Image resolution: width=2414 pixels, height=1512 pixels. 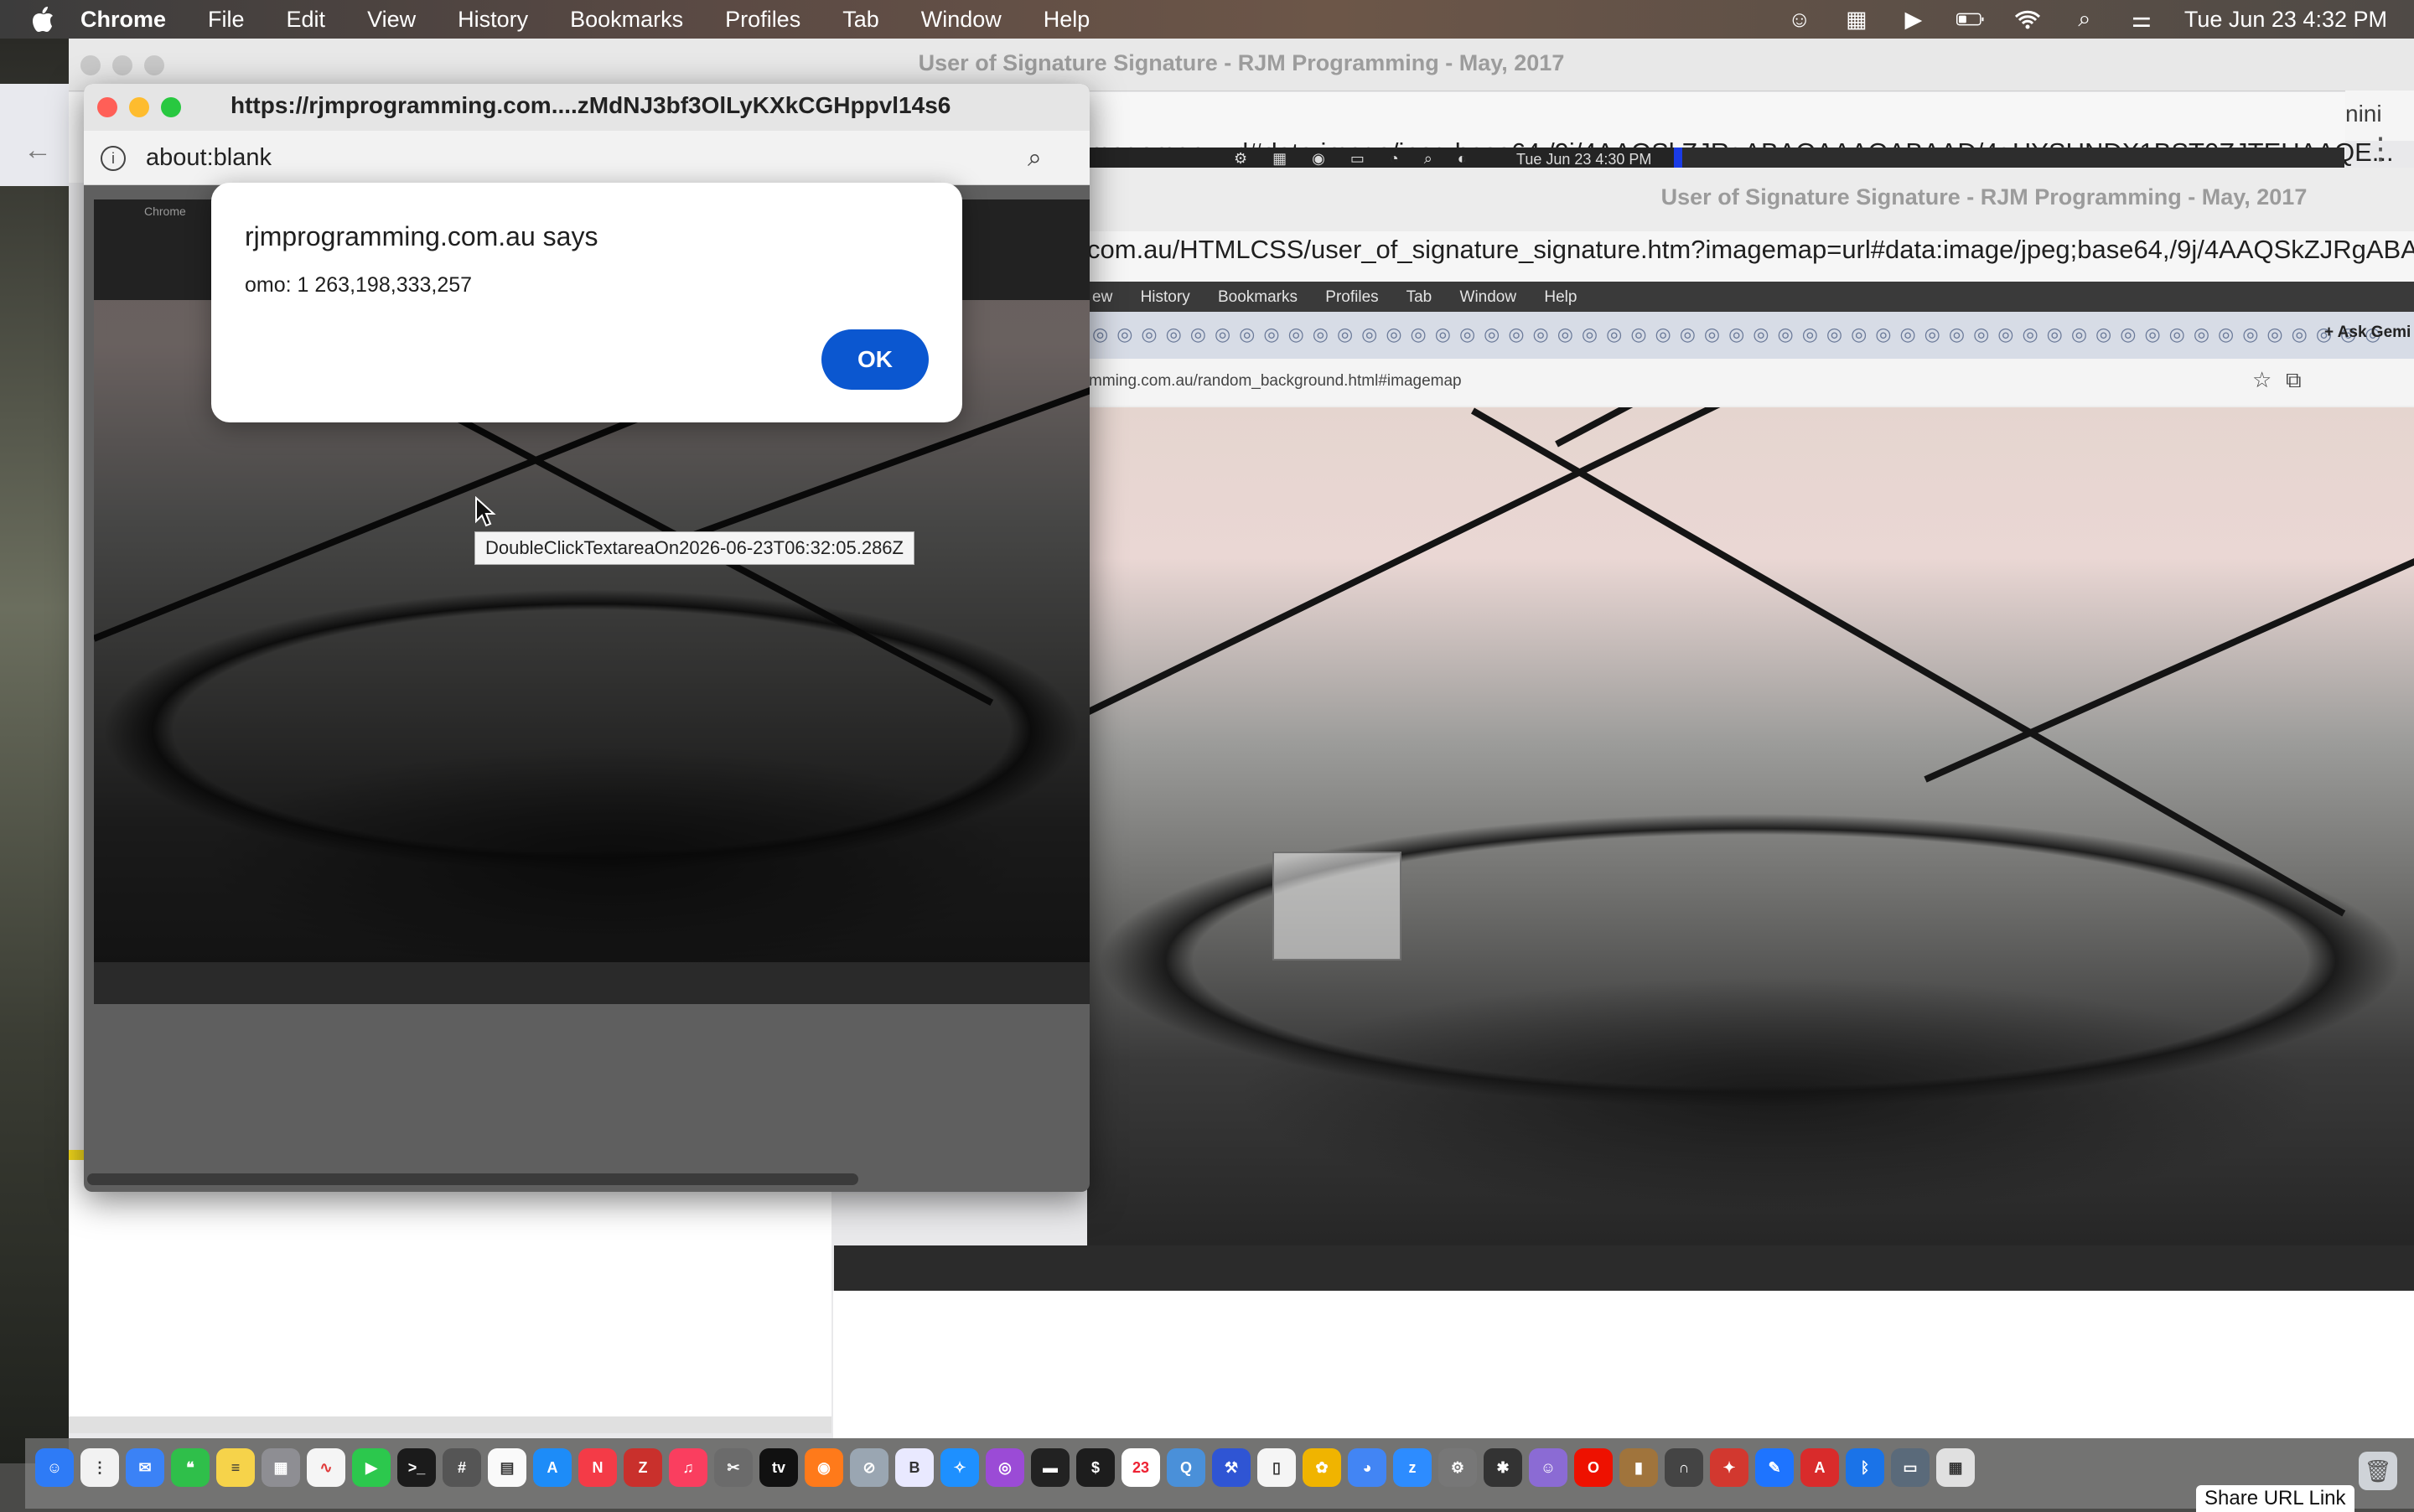 What do you see at coordinates (1956, 1467) in the screenshot?
I see `keyboard-viewer-icon: ▦` at bounding box center [1956, 1467].